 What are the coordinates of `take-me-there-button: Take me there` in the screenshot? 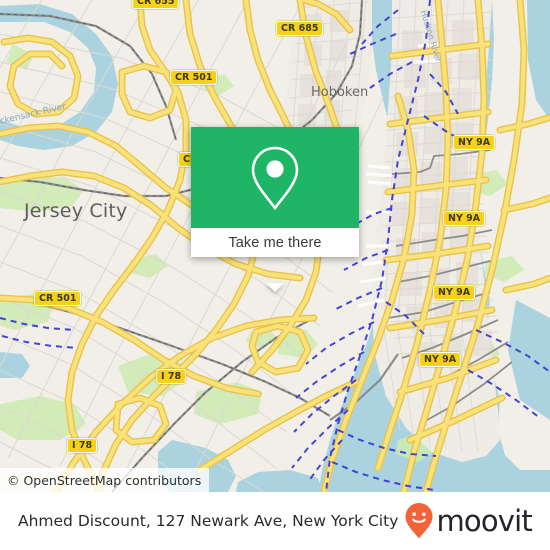 It's located at (275, 242).